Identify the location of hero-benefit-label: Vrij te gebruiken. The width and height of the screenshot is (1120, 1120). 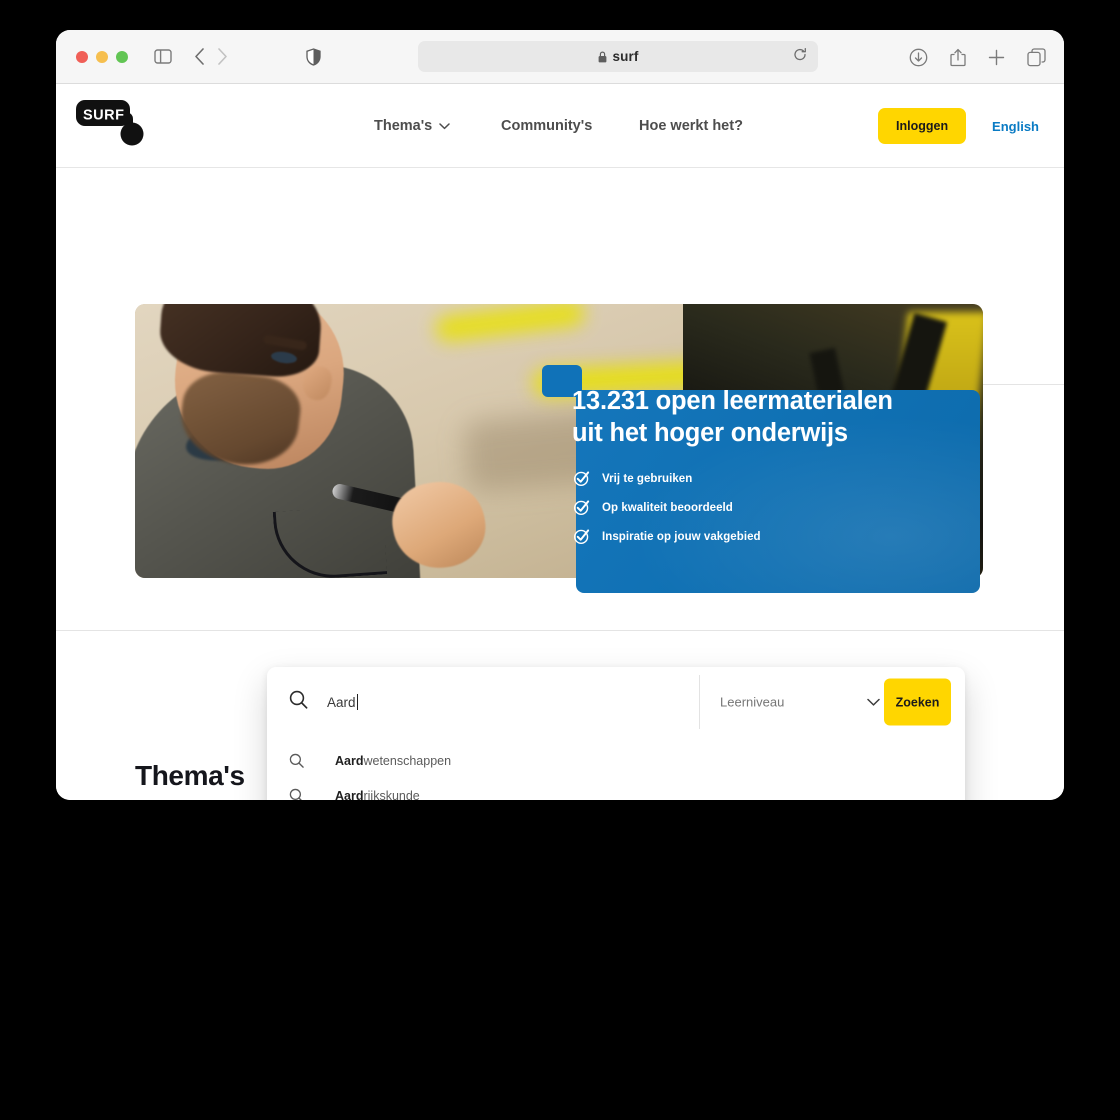
(647, 478).